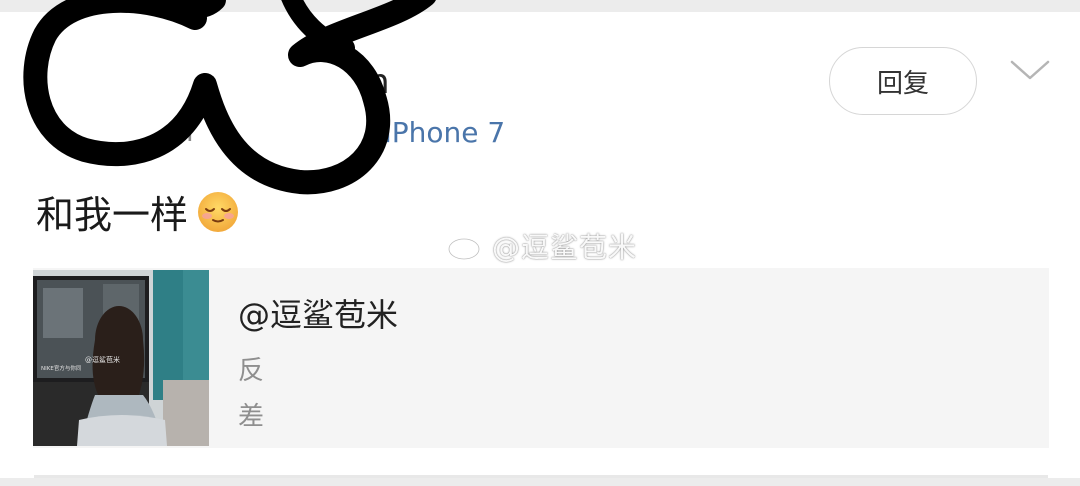 The width and height of the screenshot is (1080, 486). What do you see at coordinates (565, 247) in the screenshot?
I see `watermark-text: @逗鲨苞米` at bounding box center [565, 247].